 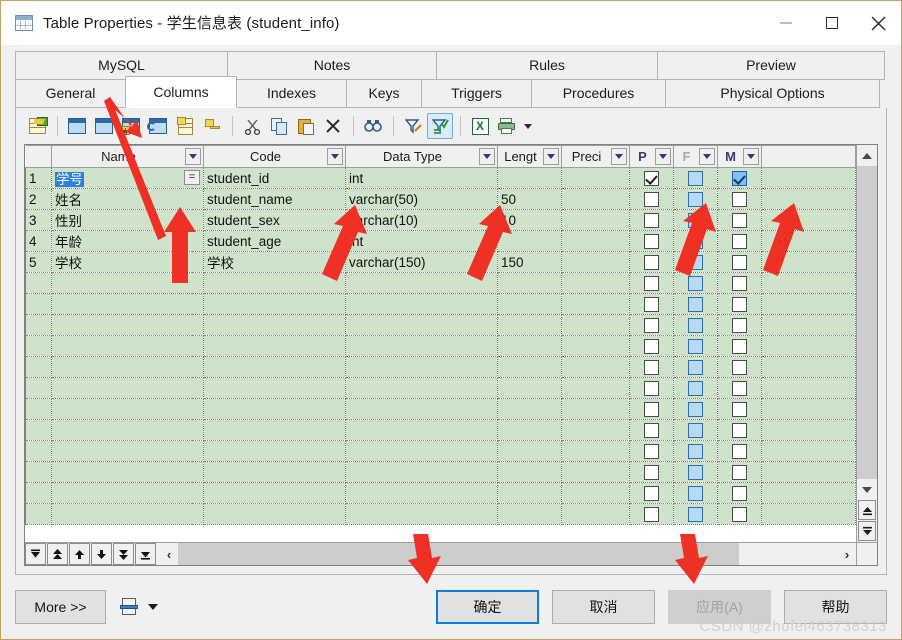 What do you see at coordinates (153, 607) in the screenshot?
I see `print-setup-chevron-down-icon` at bounding box center [153, 607].